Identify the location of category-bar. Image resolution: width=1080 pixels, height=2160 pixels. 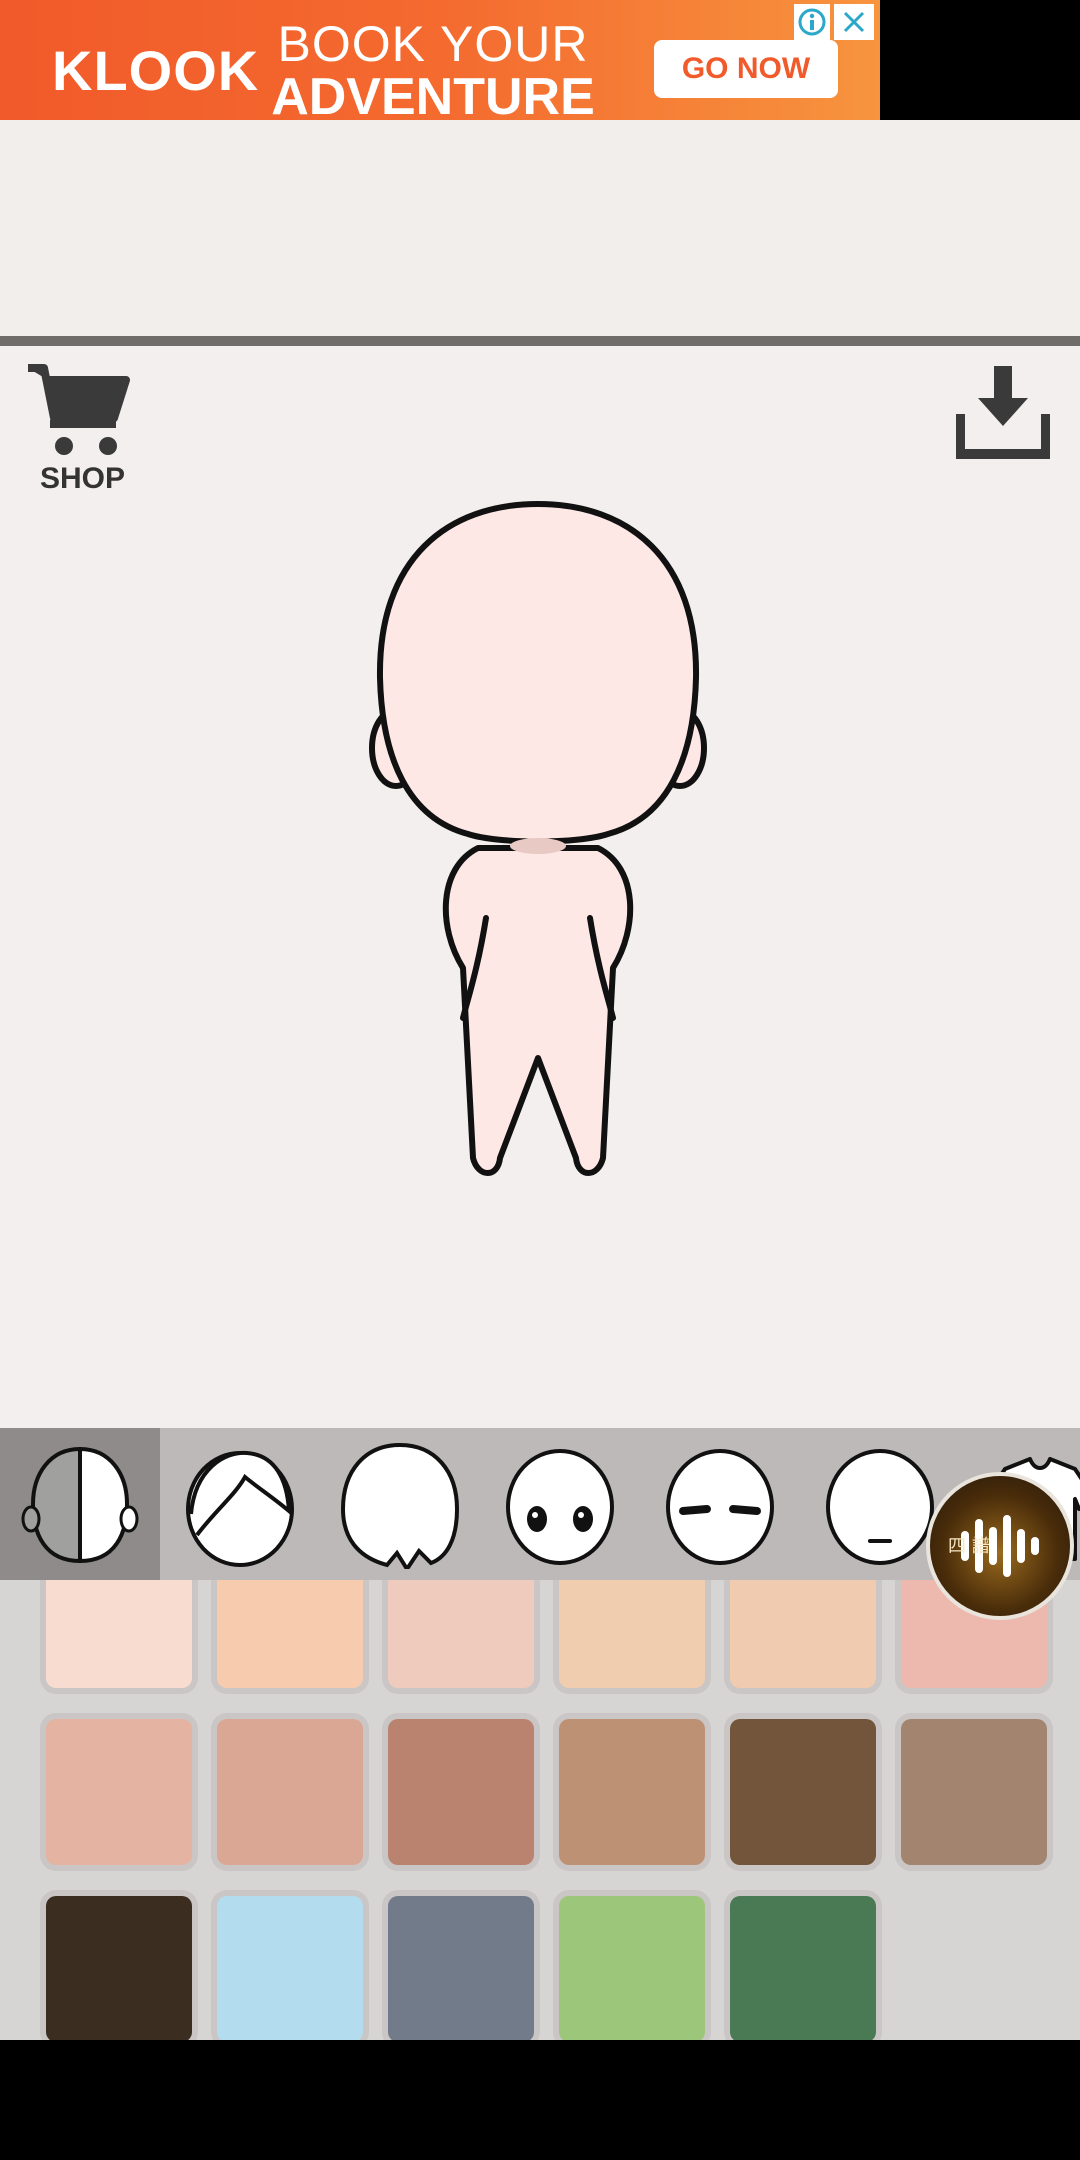
(540, 1504).